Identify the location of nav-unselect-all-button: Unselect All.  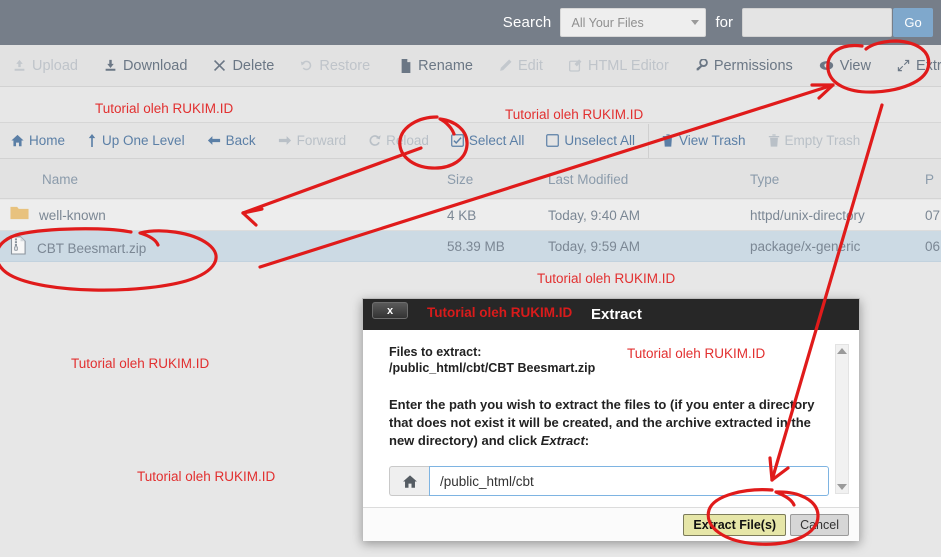
(590, 141).